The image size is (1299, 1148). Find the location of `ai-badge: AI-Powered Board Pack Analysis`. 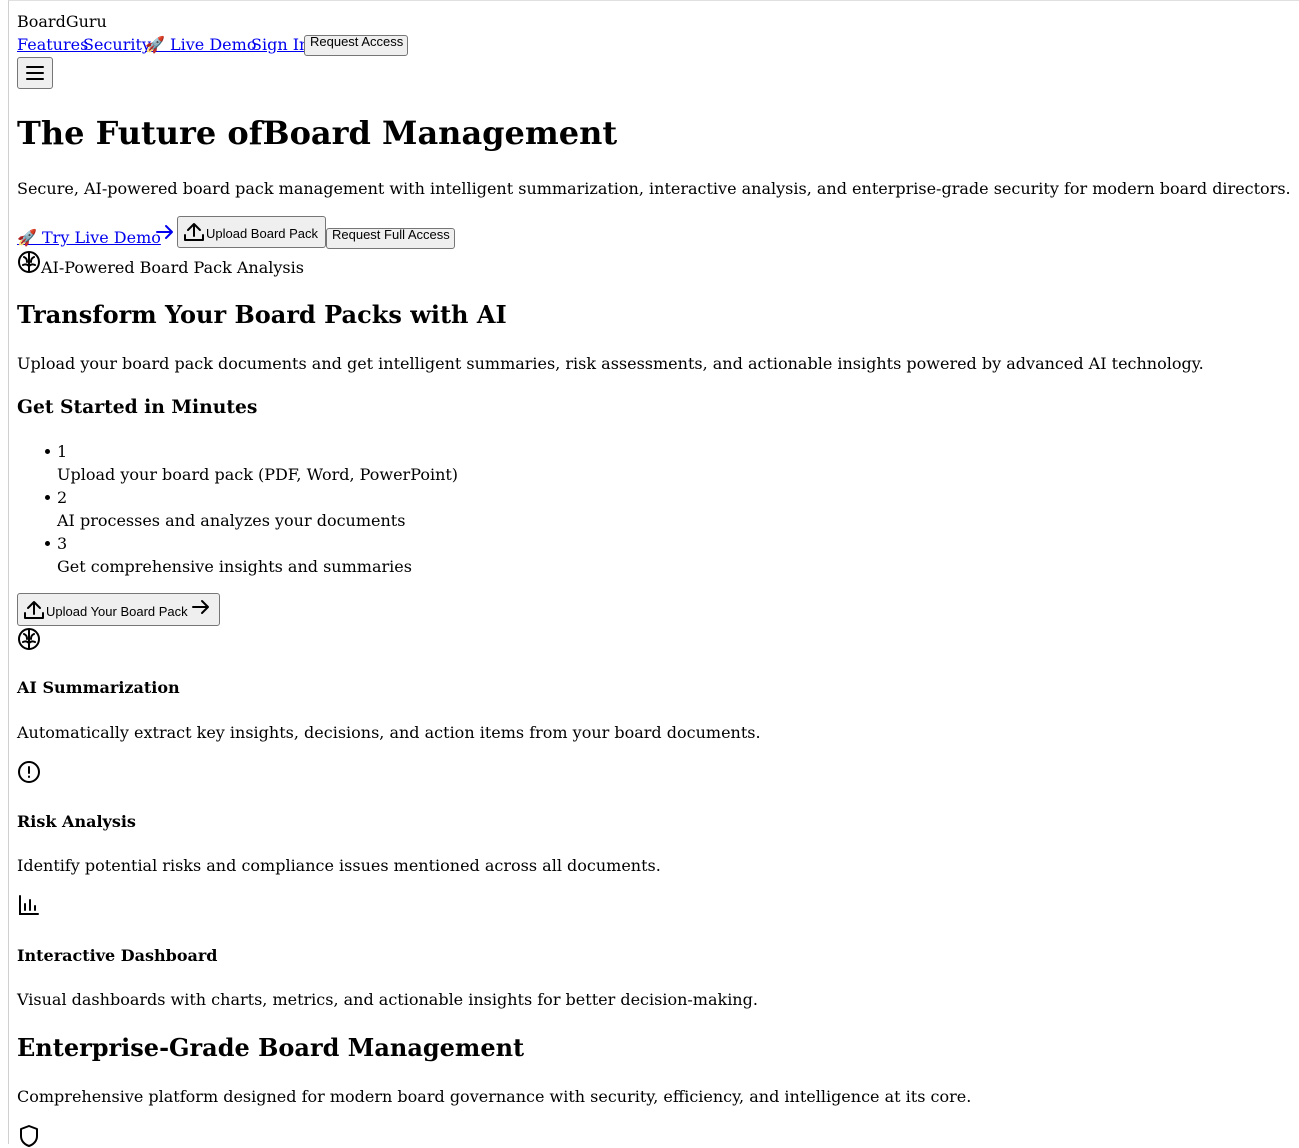

ai-badge: AI-Powered Board Pack Analysis is located at coordinates (172, 267).